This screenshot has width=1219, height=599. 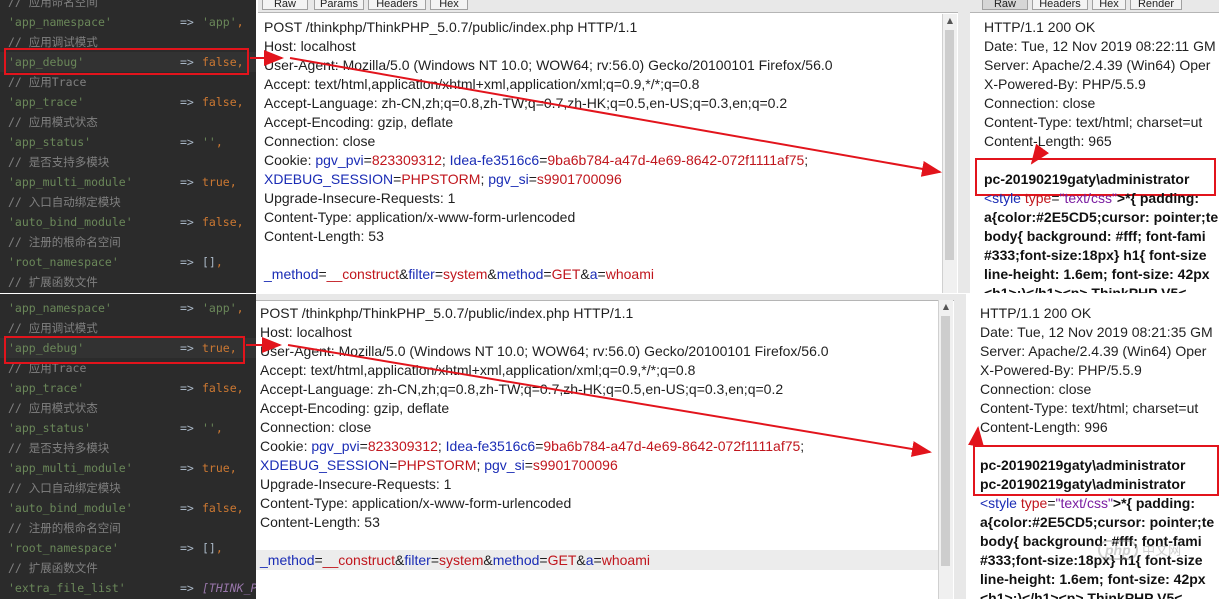 I want to click on arrow-content-length-bottom, so click(x=976, y=436).